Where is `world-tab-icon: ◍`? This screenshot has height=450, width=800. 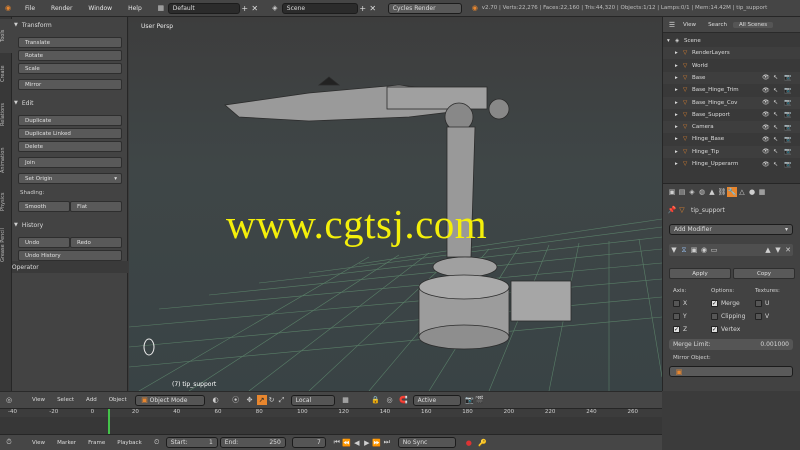 world-tab-icon: ◍ is located at coordinates (702, 192).